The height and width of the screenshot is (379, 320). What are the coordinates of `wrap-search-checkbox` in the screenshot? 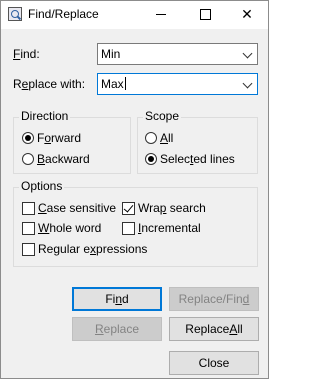 It's located at (128, 208).